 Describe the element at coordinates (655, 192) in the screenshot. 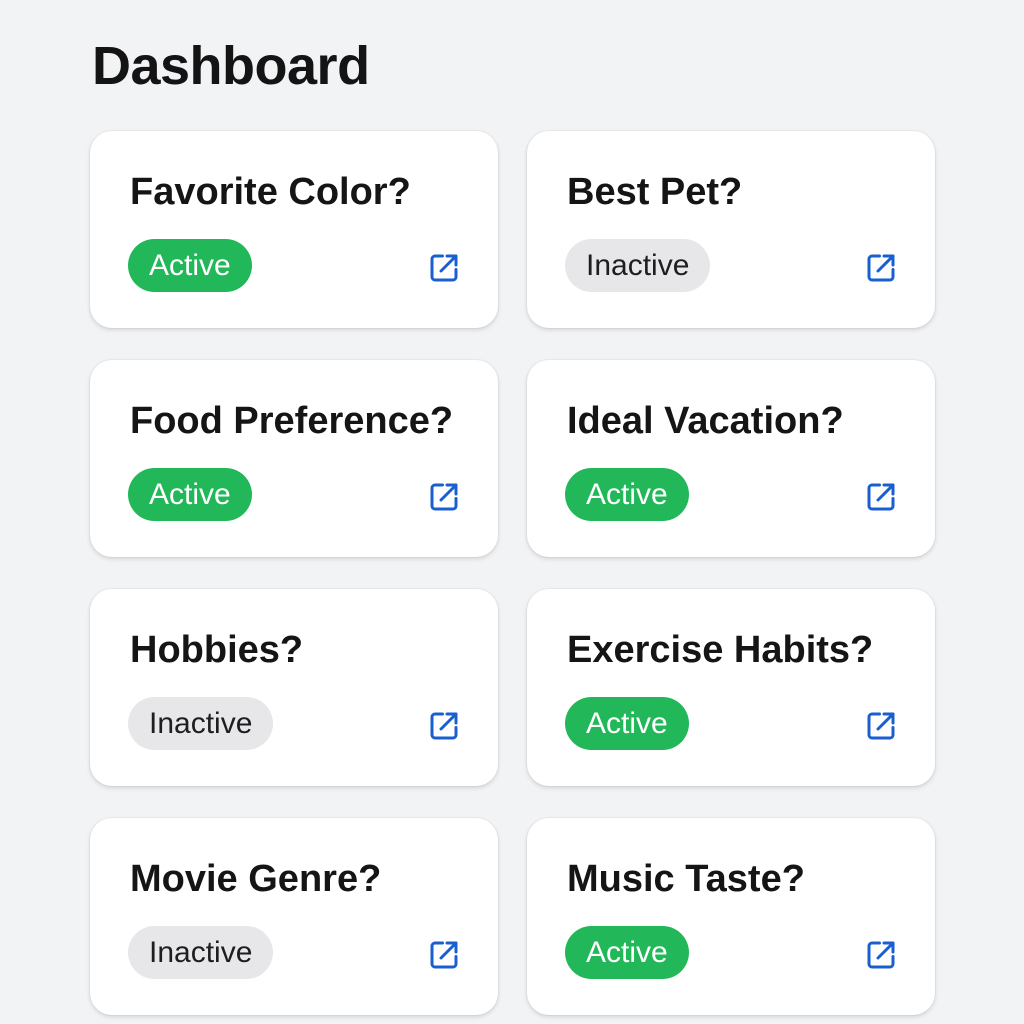

I see `card-title: Best Pet?` at that location.